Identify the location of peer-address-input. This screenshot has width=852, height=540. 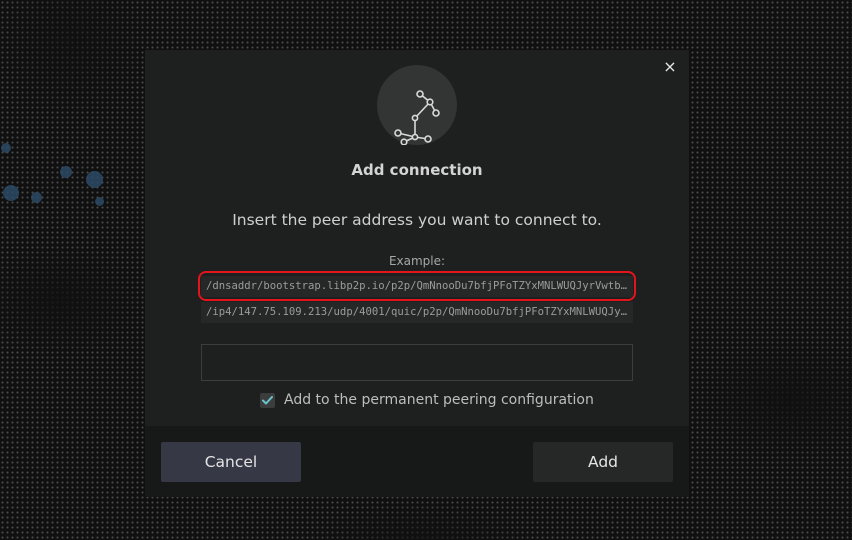
(417, 362).